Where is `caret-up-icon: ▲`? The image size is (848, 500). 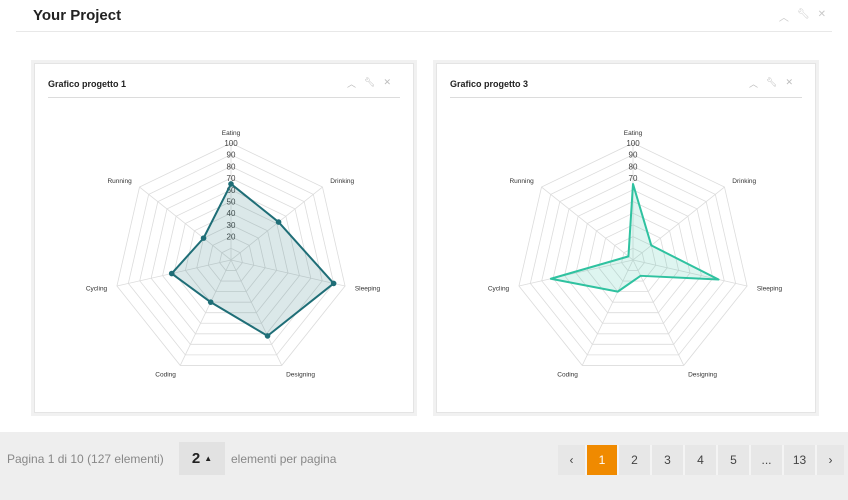
caret-up-icon: ▲ is located at coordinates (208, 458).